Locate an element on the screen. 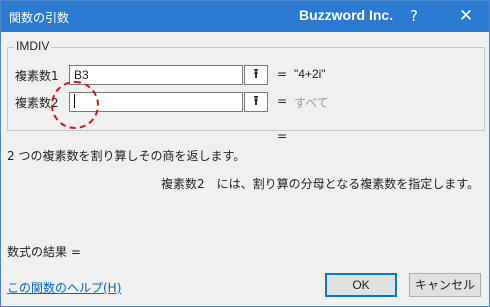 This screenshot has width=490, height=307. ok-button: OK is located at coordinates (361, 285).